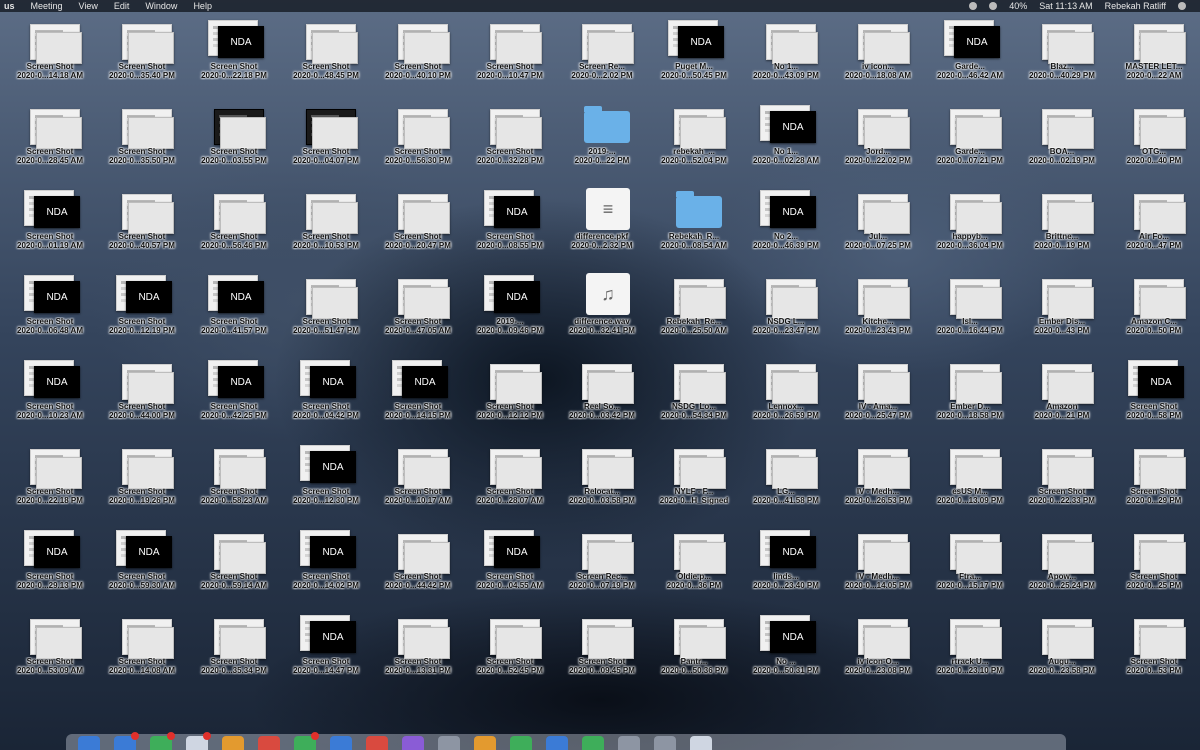 This screenshot has height=750, width=1200. What do you see at coordinates (694, 481) in the screenshot?
I see `desktop-file: NYLF - F... 2020-0...H_Signed` at bounding box center [694, 481].